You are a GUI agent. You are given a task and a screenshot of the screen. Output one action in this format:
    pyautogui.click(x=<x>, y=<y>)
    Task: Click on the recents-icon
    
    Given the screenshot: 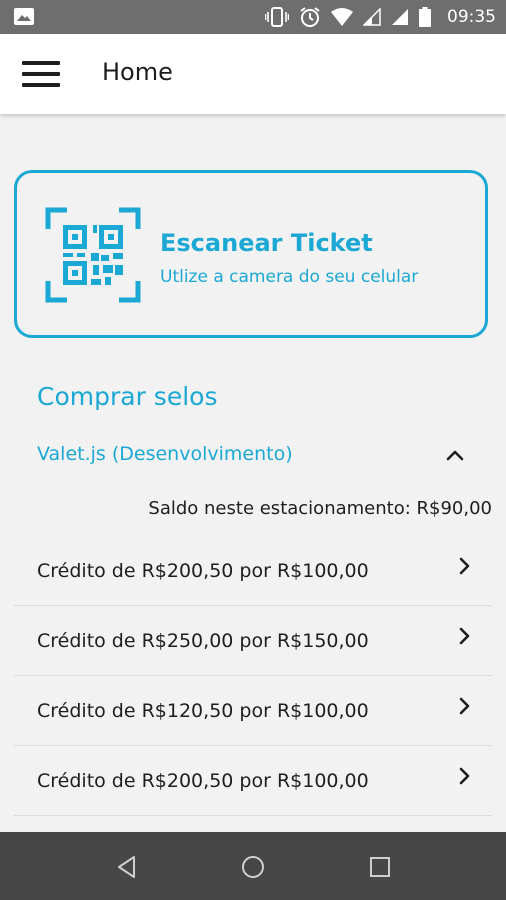 What is the action you would take?
    pyautogui.click(x=380, y=867)
    